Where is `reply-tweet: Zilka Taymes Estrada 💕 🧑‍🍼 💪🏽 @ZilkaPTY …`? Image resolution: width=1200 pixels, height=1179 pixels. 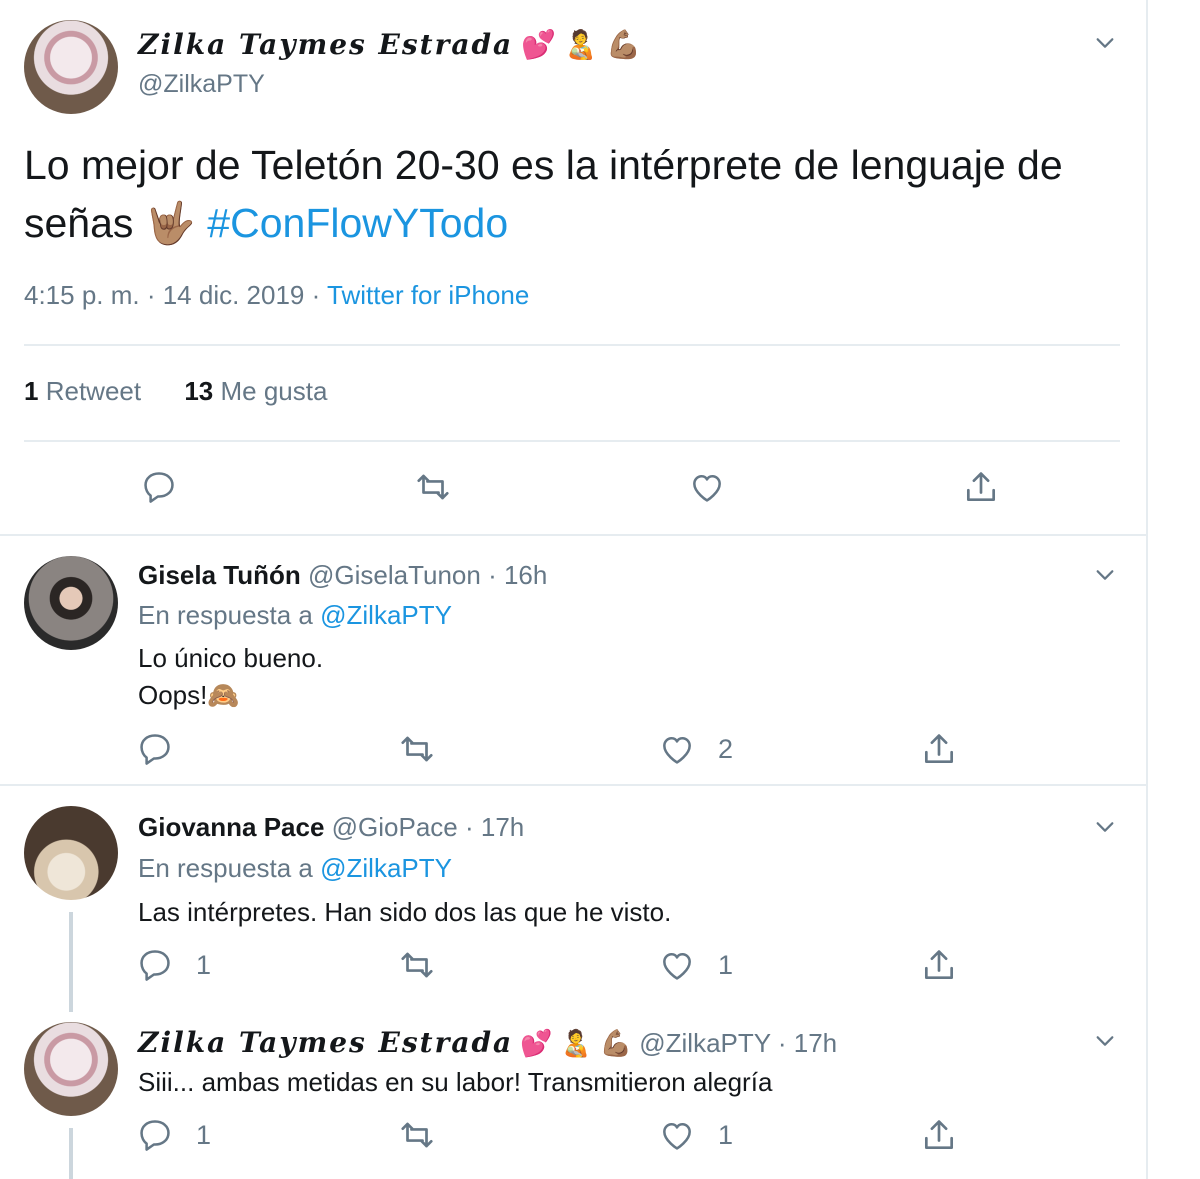 reply-tweet: Zilka Taymes Estrada 💕 🧑‍🍼 💪🏽 @ZilkaPTY … is located at coordinates (574, 1095).